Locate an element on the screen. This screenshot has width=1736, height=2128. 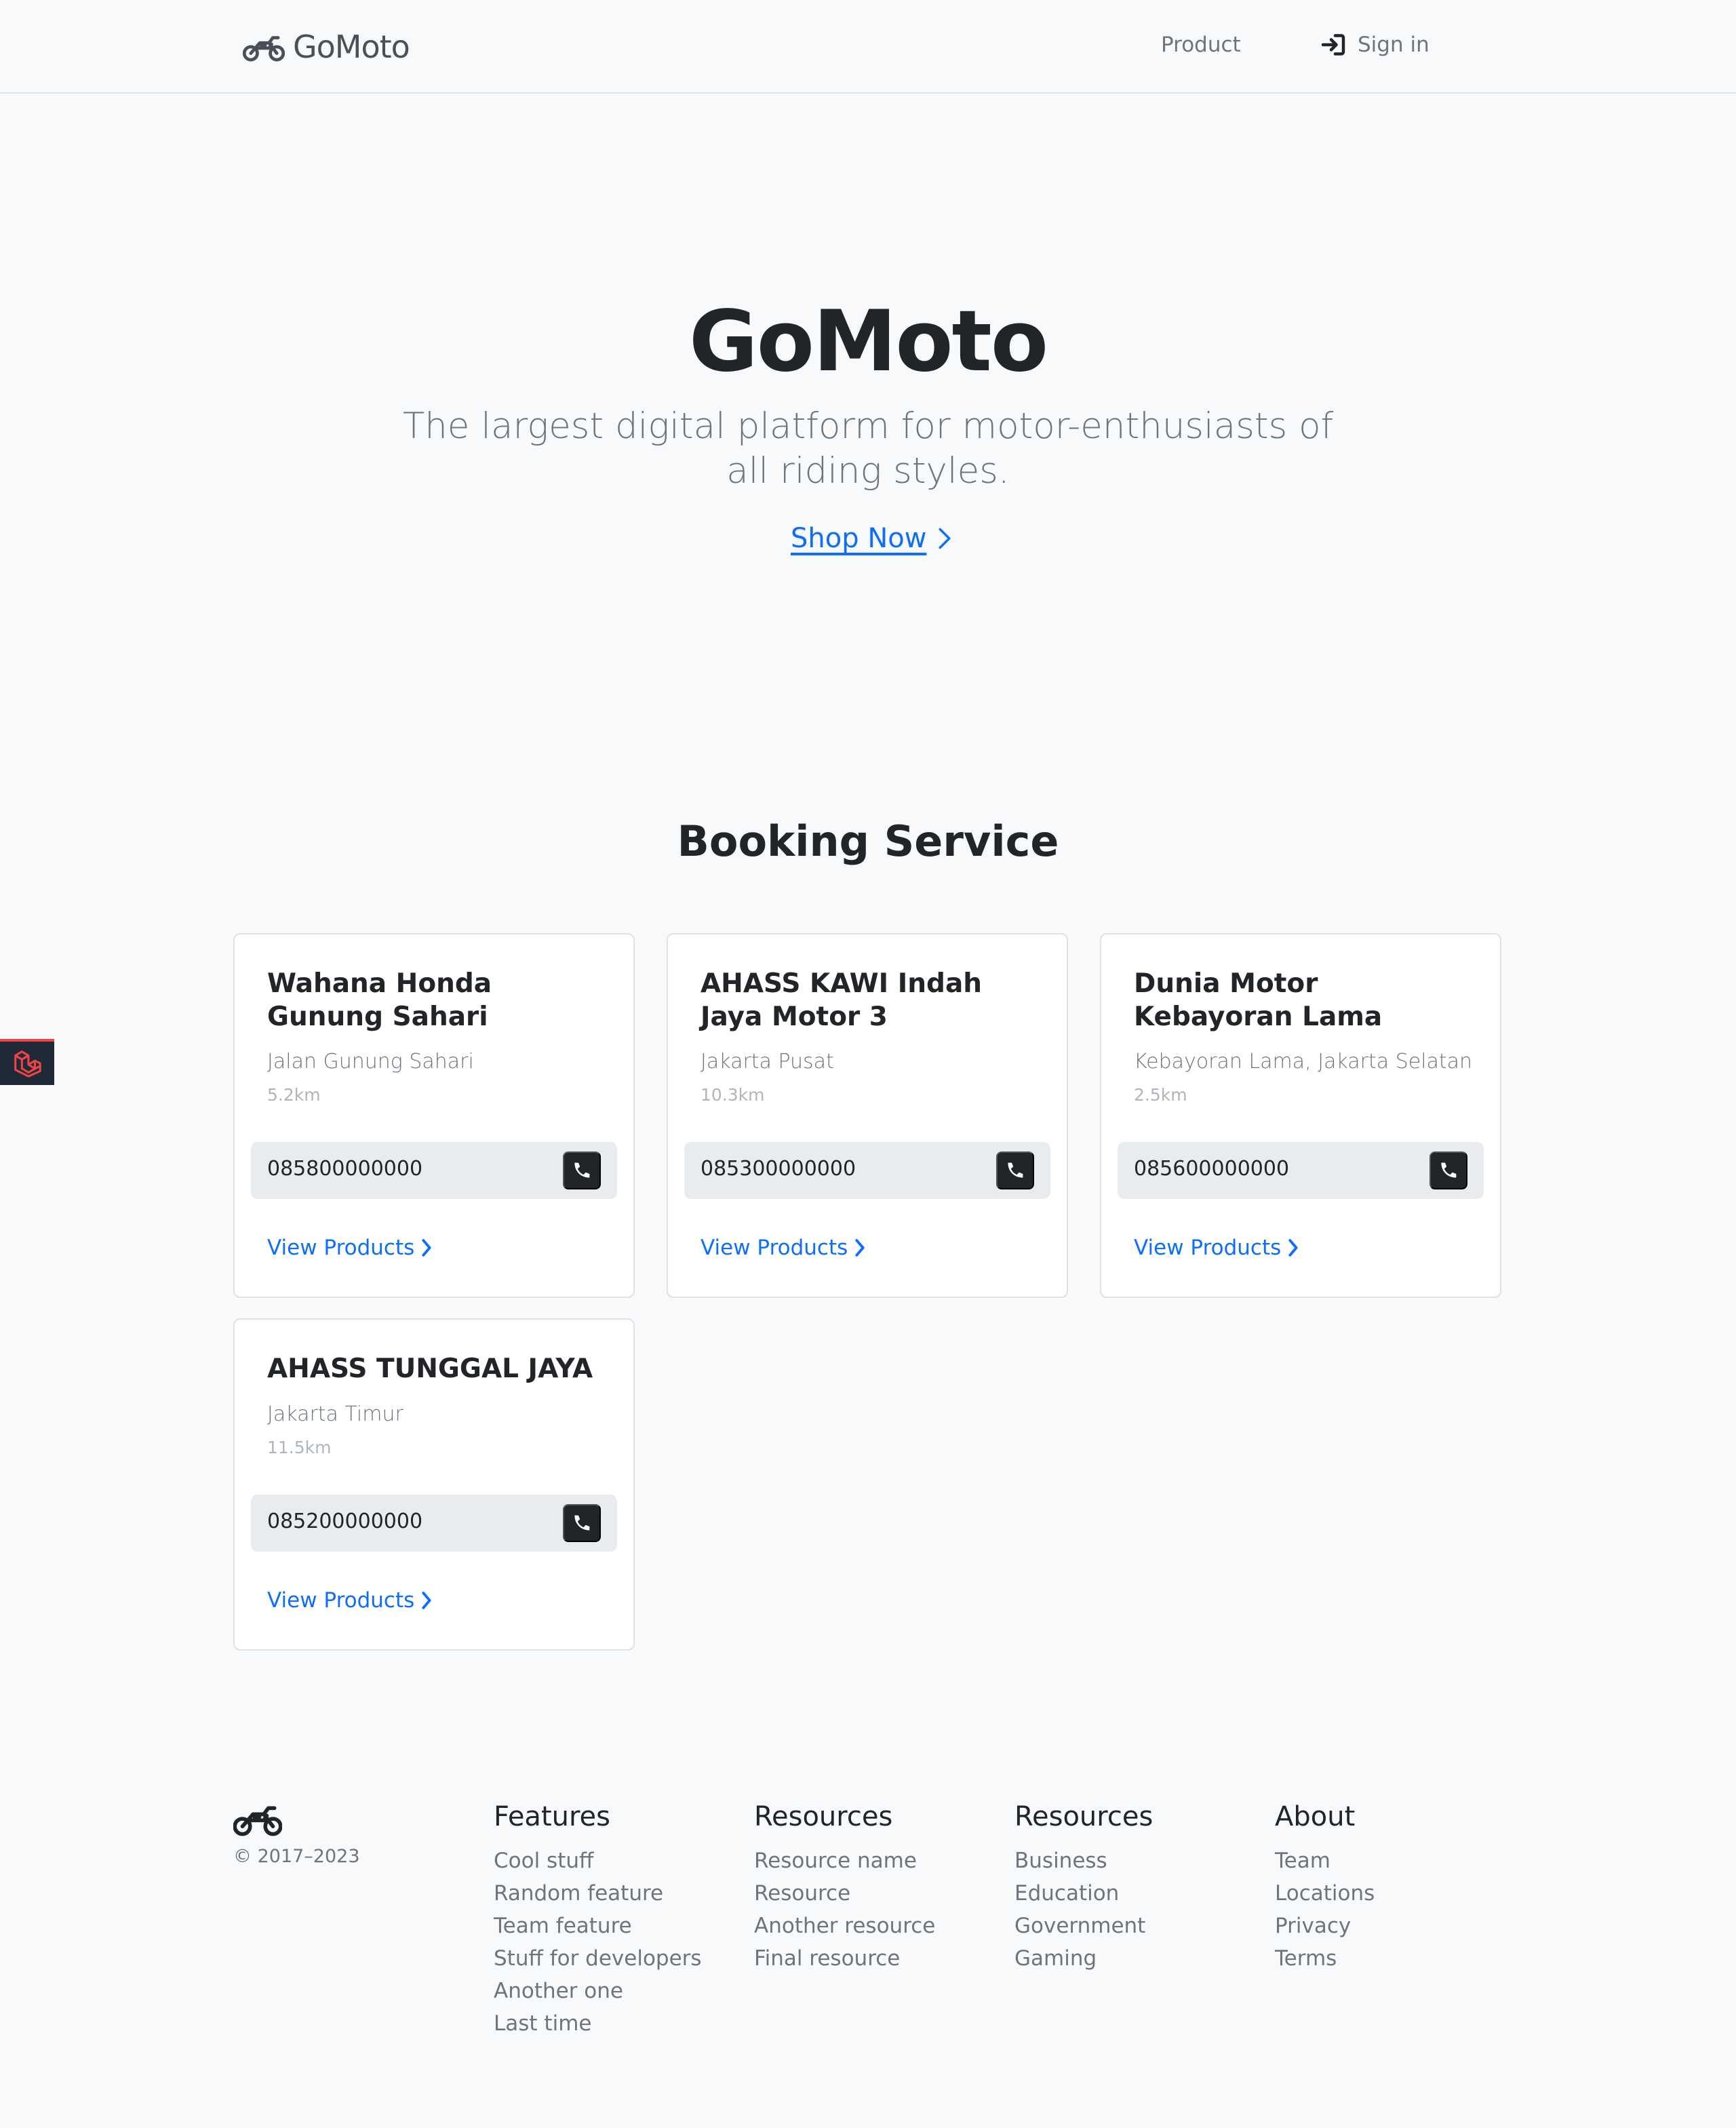
nav-product-link: Product is located at coordinates (1201, 45).